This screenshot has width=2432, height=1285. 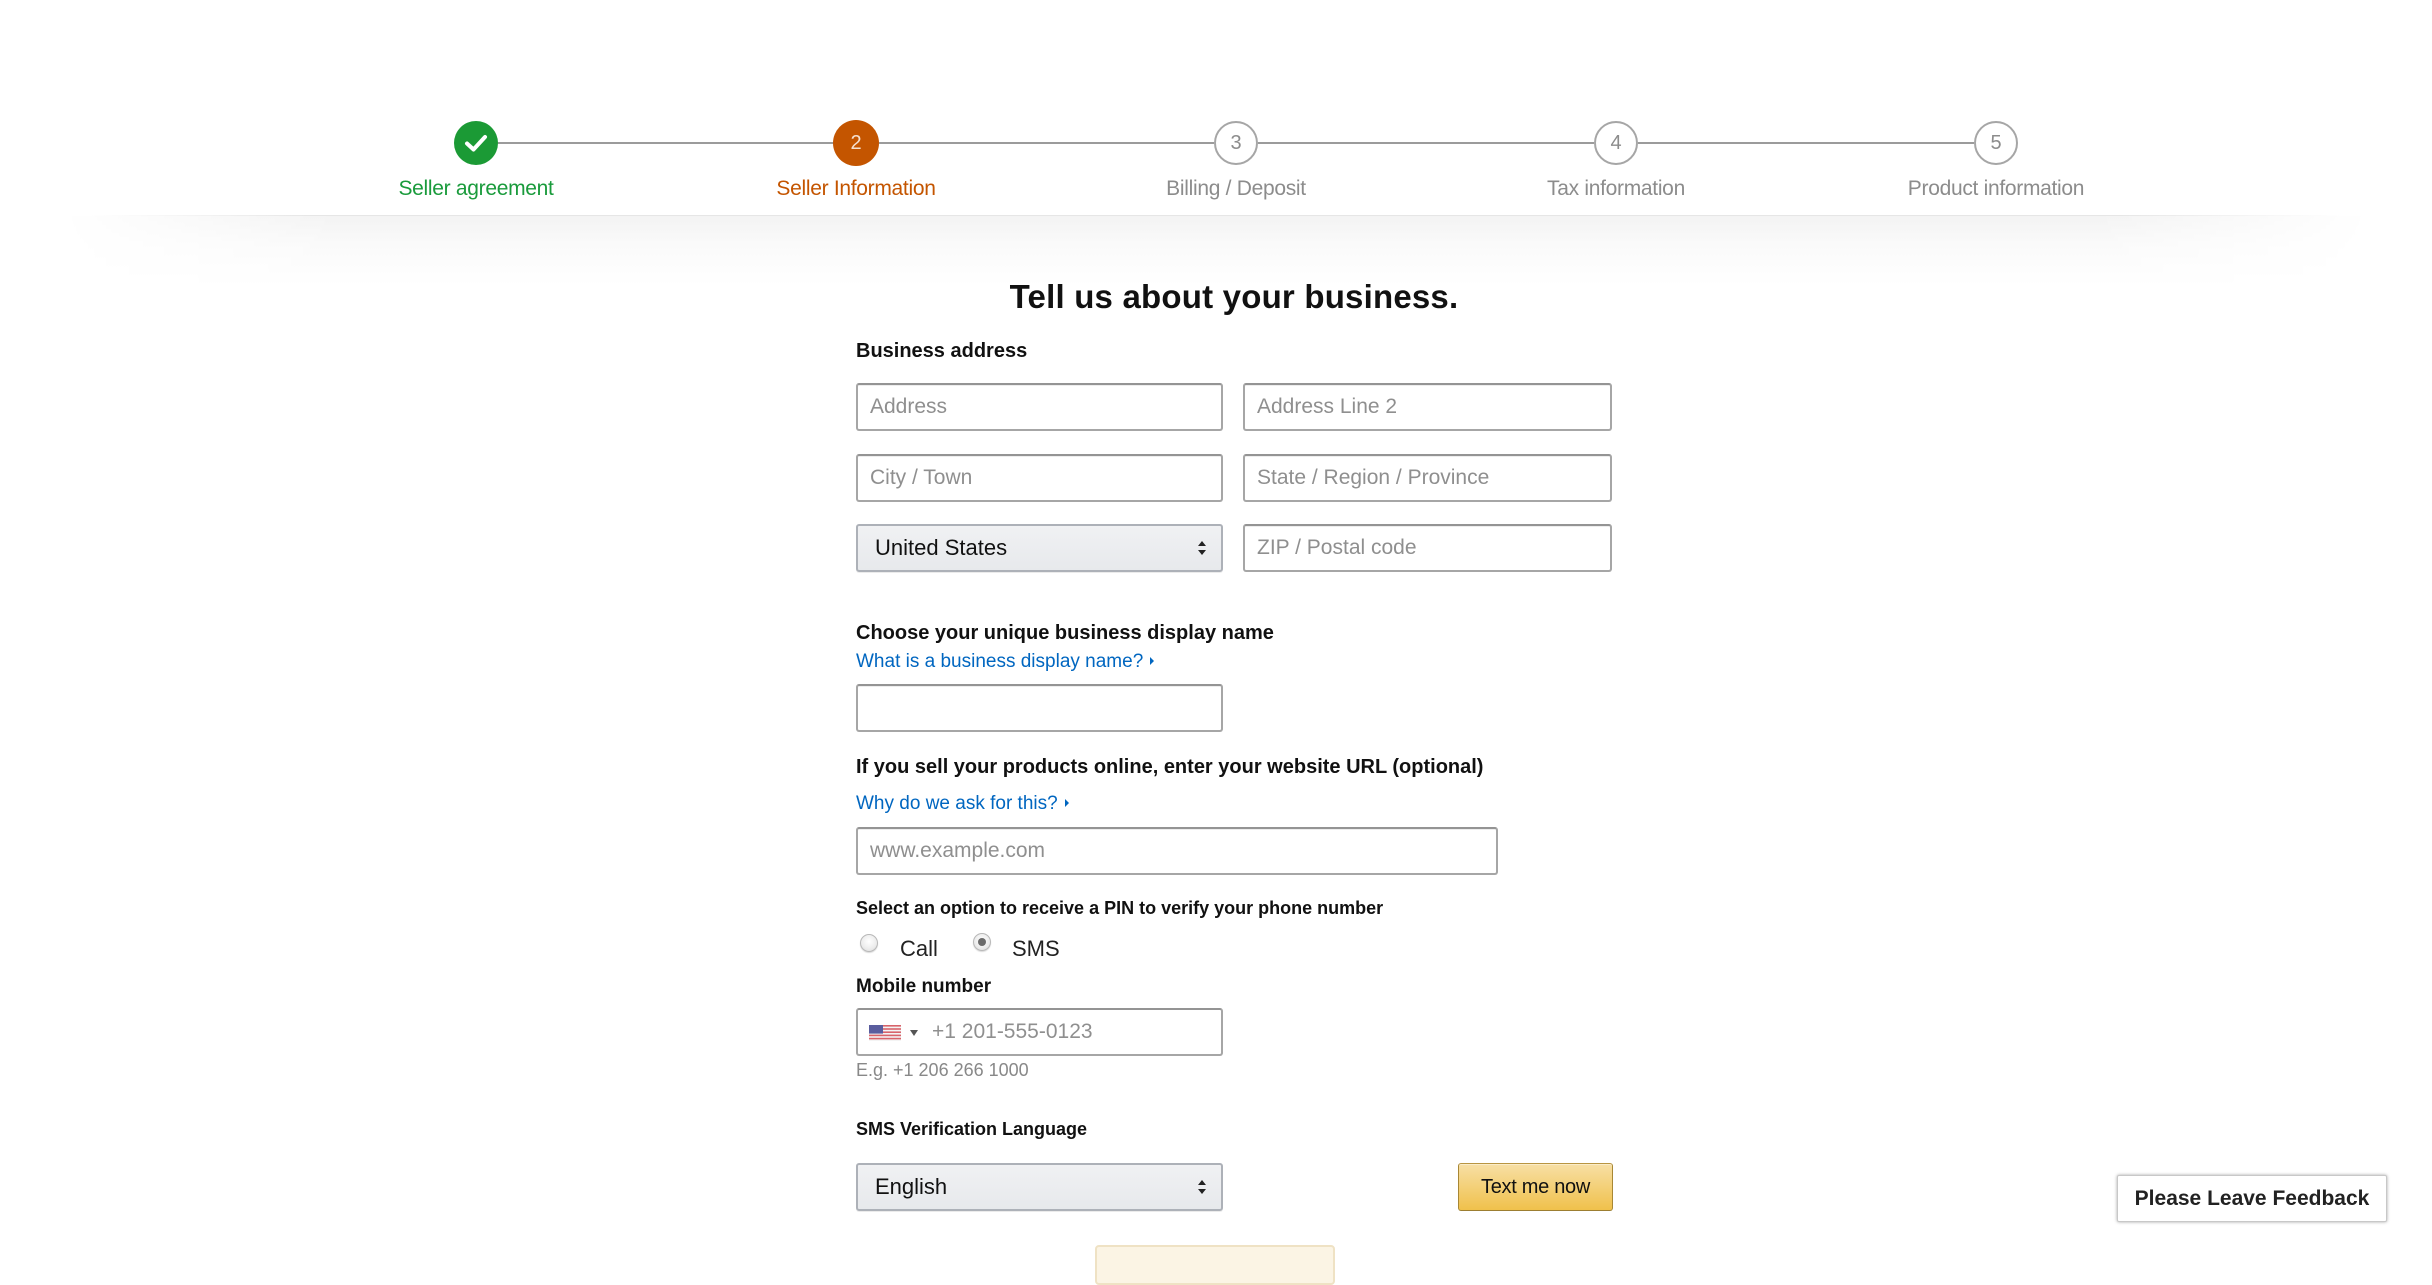 I want to click on step-2-label: Seller Information, so click(x=856, y=188).